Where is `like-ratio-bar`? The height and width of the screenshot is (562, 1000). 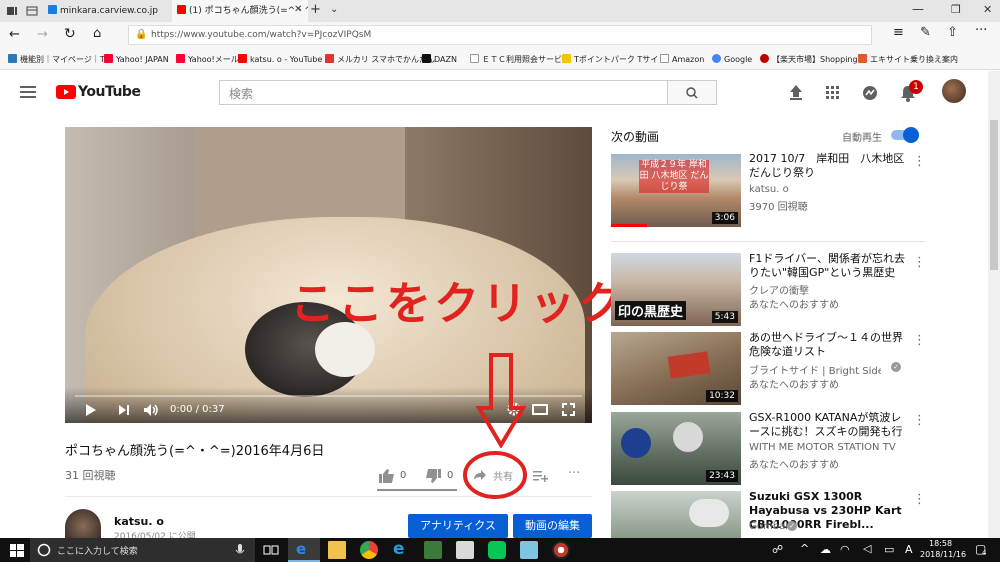 like-ratio-bar is located at coordinates (417, 490).